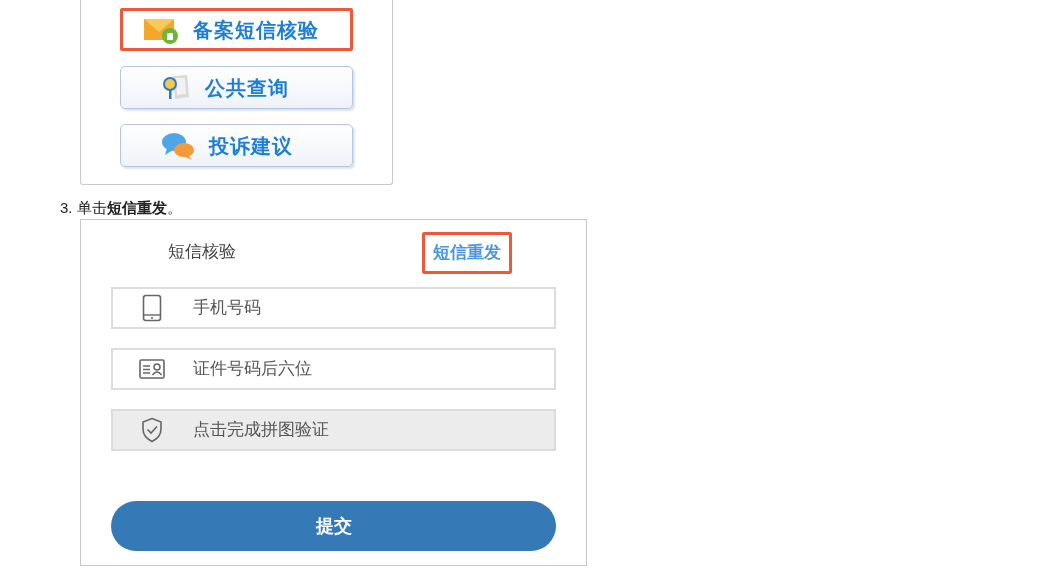  Describe the element at coordinates (236, 145) in the screenshot. I see `menu-button: 投诉建议` at that location.